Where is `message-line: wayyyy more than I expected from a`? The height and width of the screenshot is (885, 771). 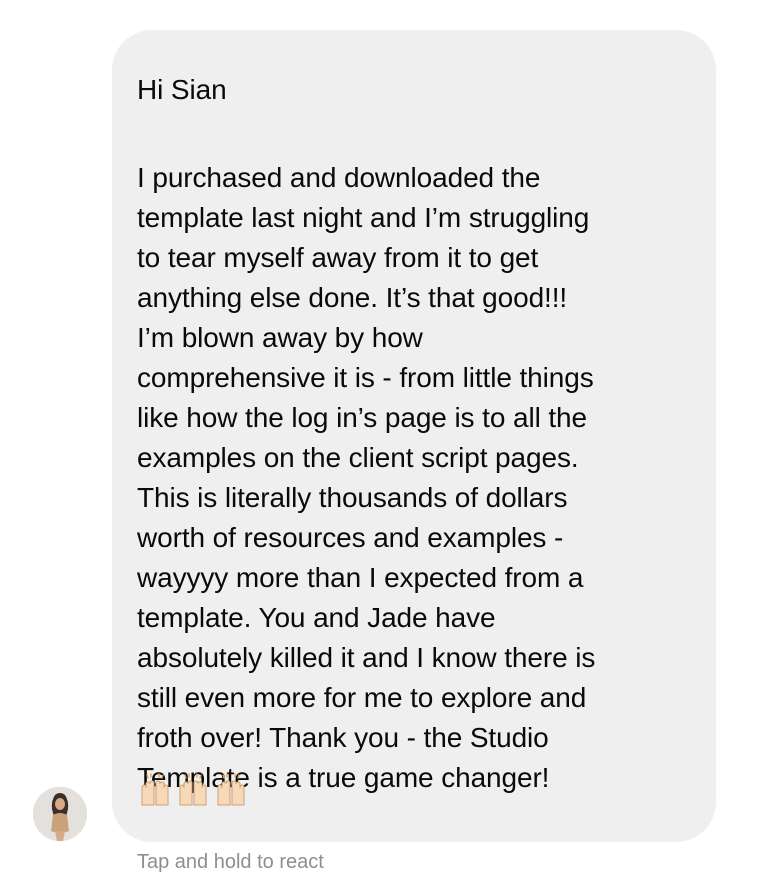 message-line: wayyyy more than I expected from a is located at coordinates (360, 577).